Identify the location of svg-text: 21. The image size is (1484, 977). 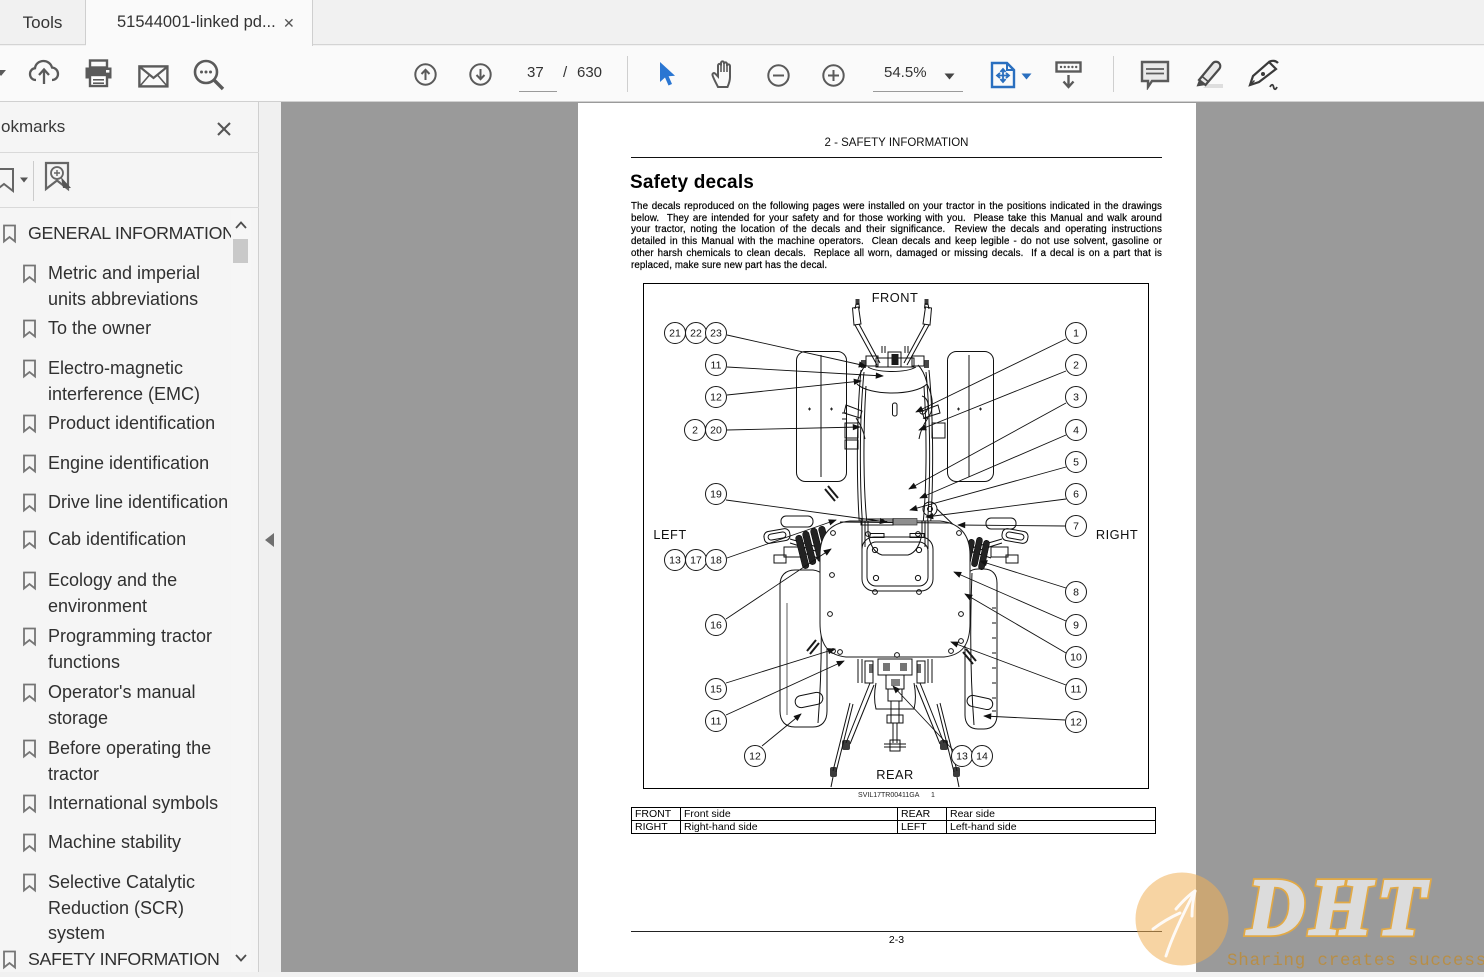
(675, 334).